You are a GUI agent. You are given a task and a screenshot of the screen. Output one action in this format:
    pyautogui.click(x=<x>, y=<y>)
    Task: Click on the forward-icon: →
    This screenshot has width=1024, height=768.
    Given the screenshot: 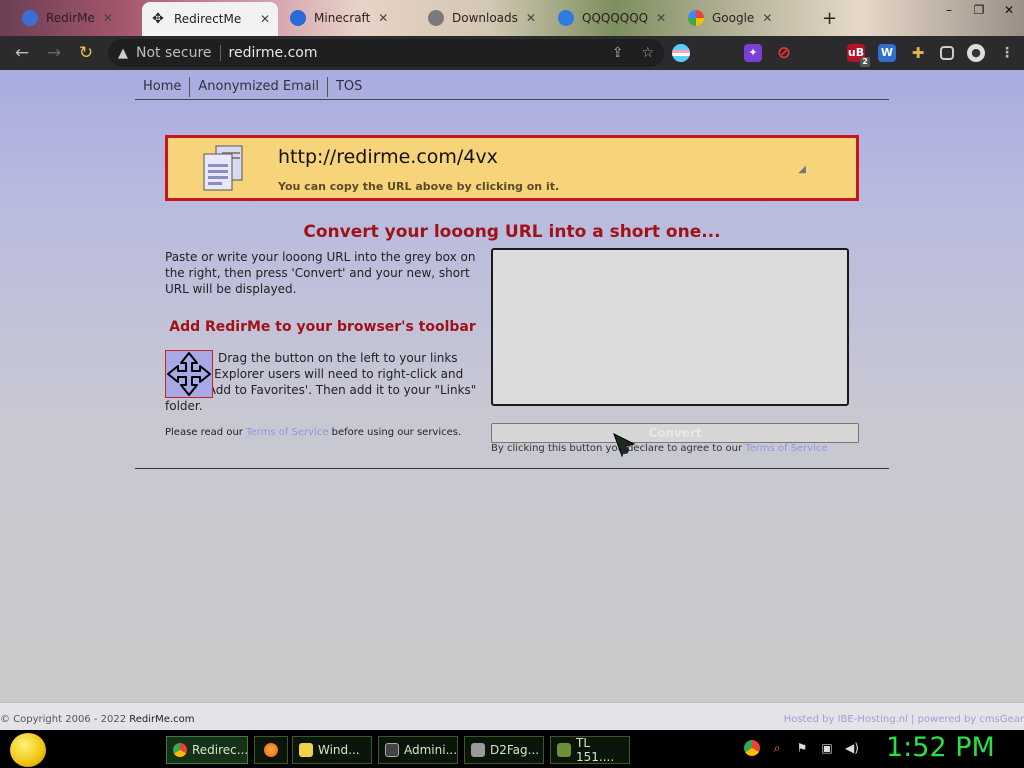 What is the action you would take?
    pyautogui.click(x=54, y=53)
    